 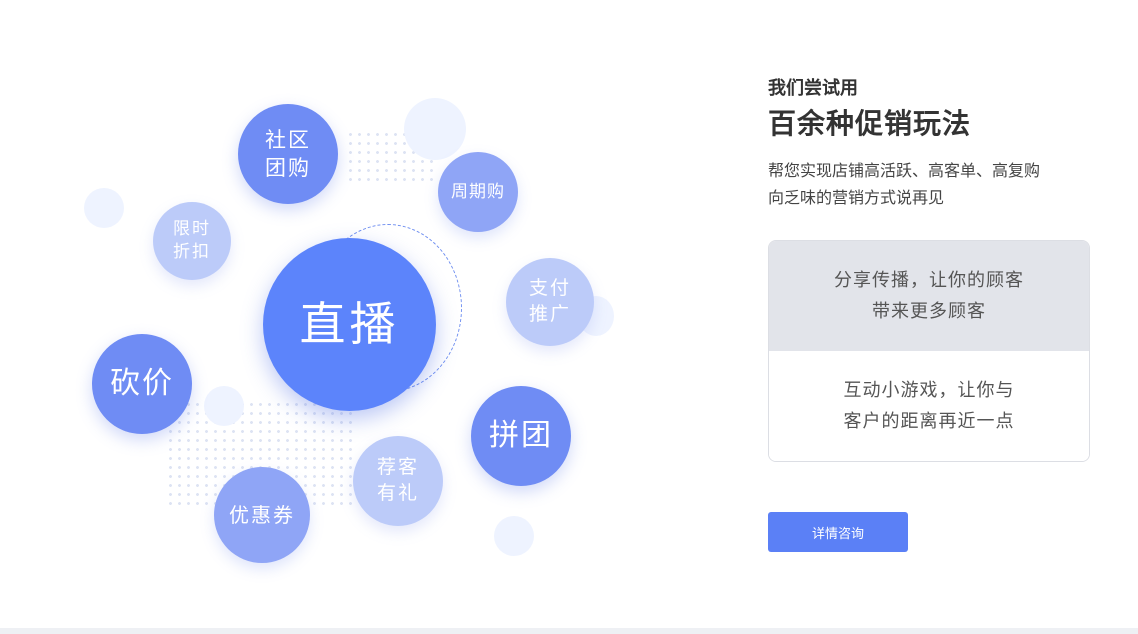 What do you see at coordinates (288, 139) in the screenshot?
I see `bubble-label-line: 社区` at bounding box center [288, 139].